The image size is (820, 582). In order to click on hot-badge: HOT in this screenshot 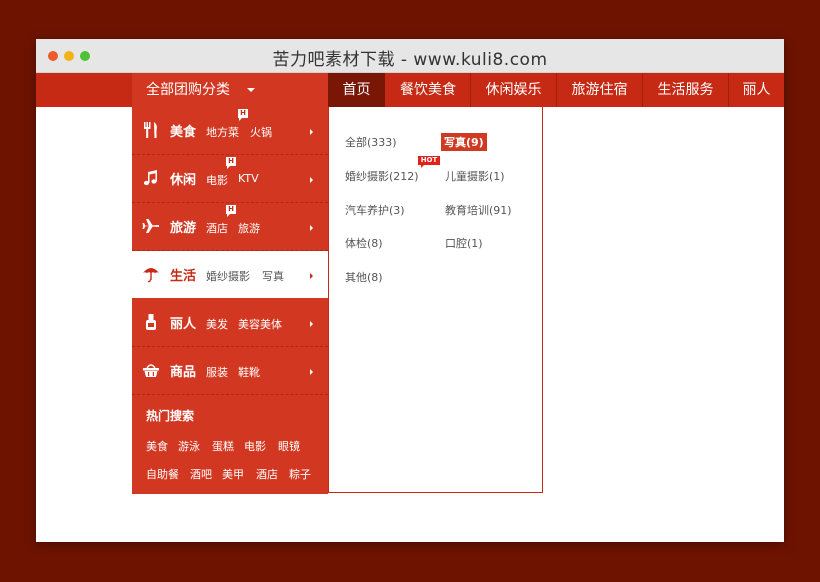, I will do `click(429, 162)`.